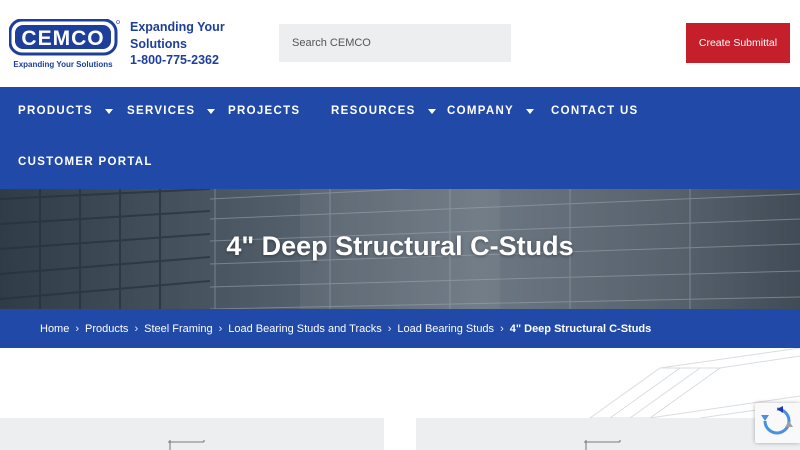 This screenshot has height=450, width=800. Describe the element at coordinates (55, 111) in the screenshot. I see `nav-item-label: PRODUCTS` at that location.